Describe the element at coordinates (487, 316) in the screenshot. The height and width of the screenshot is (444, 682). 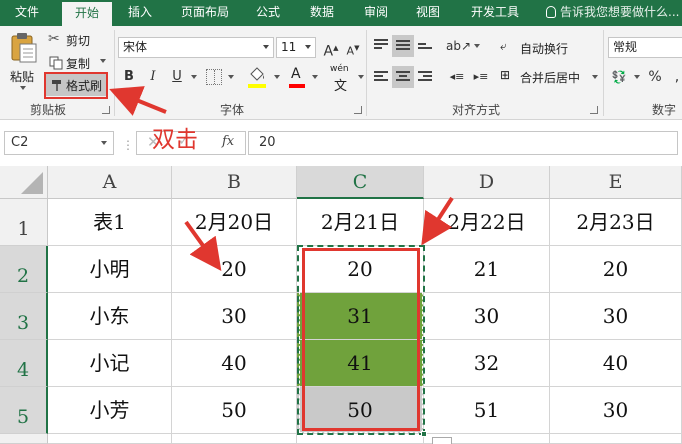
I see `cell-d3: 30` at that location.